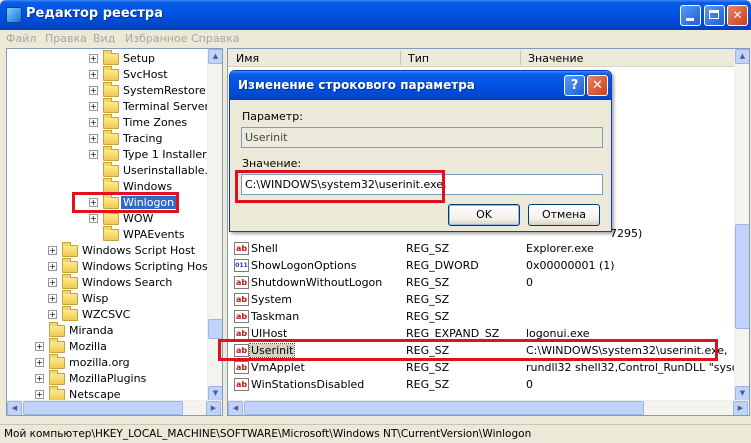  I want to click on tree-item-label: SystemRestore, so click(164, 90).